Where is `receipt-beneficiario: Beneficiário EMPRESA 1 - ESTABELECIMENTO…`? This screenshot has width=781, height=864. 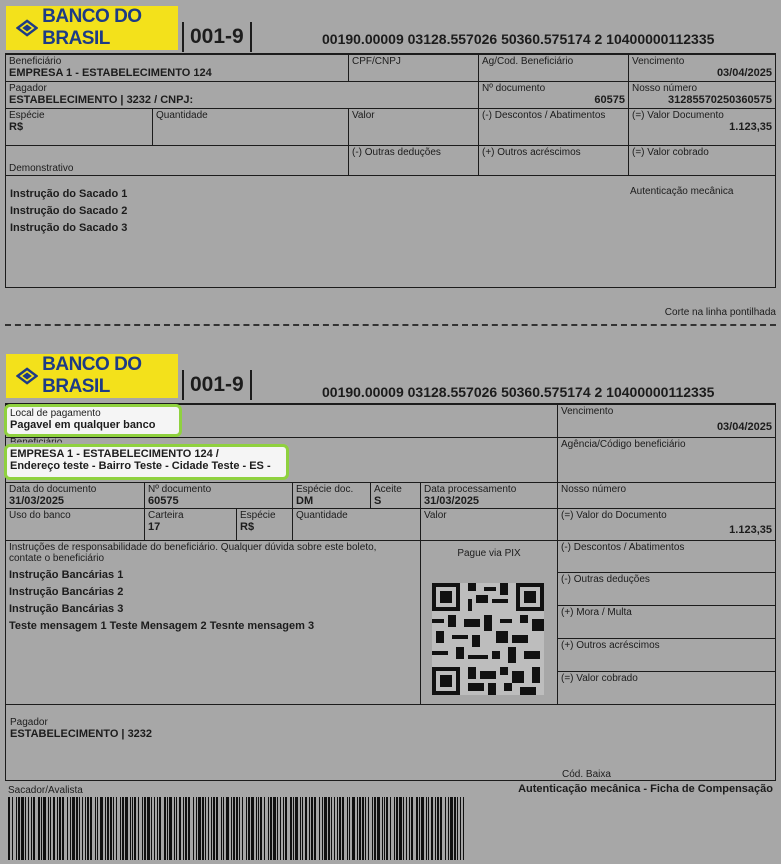
receipt-beneficiario: Beneficiário EMPRESA 1 - ESTABELECIMENTO… is located at coordinates (177, 68).